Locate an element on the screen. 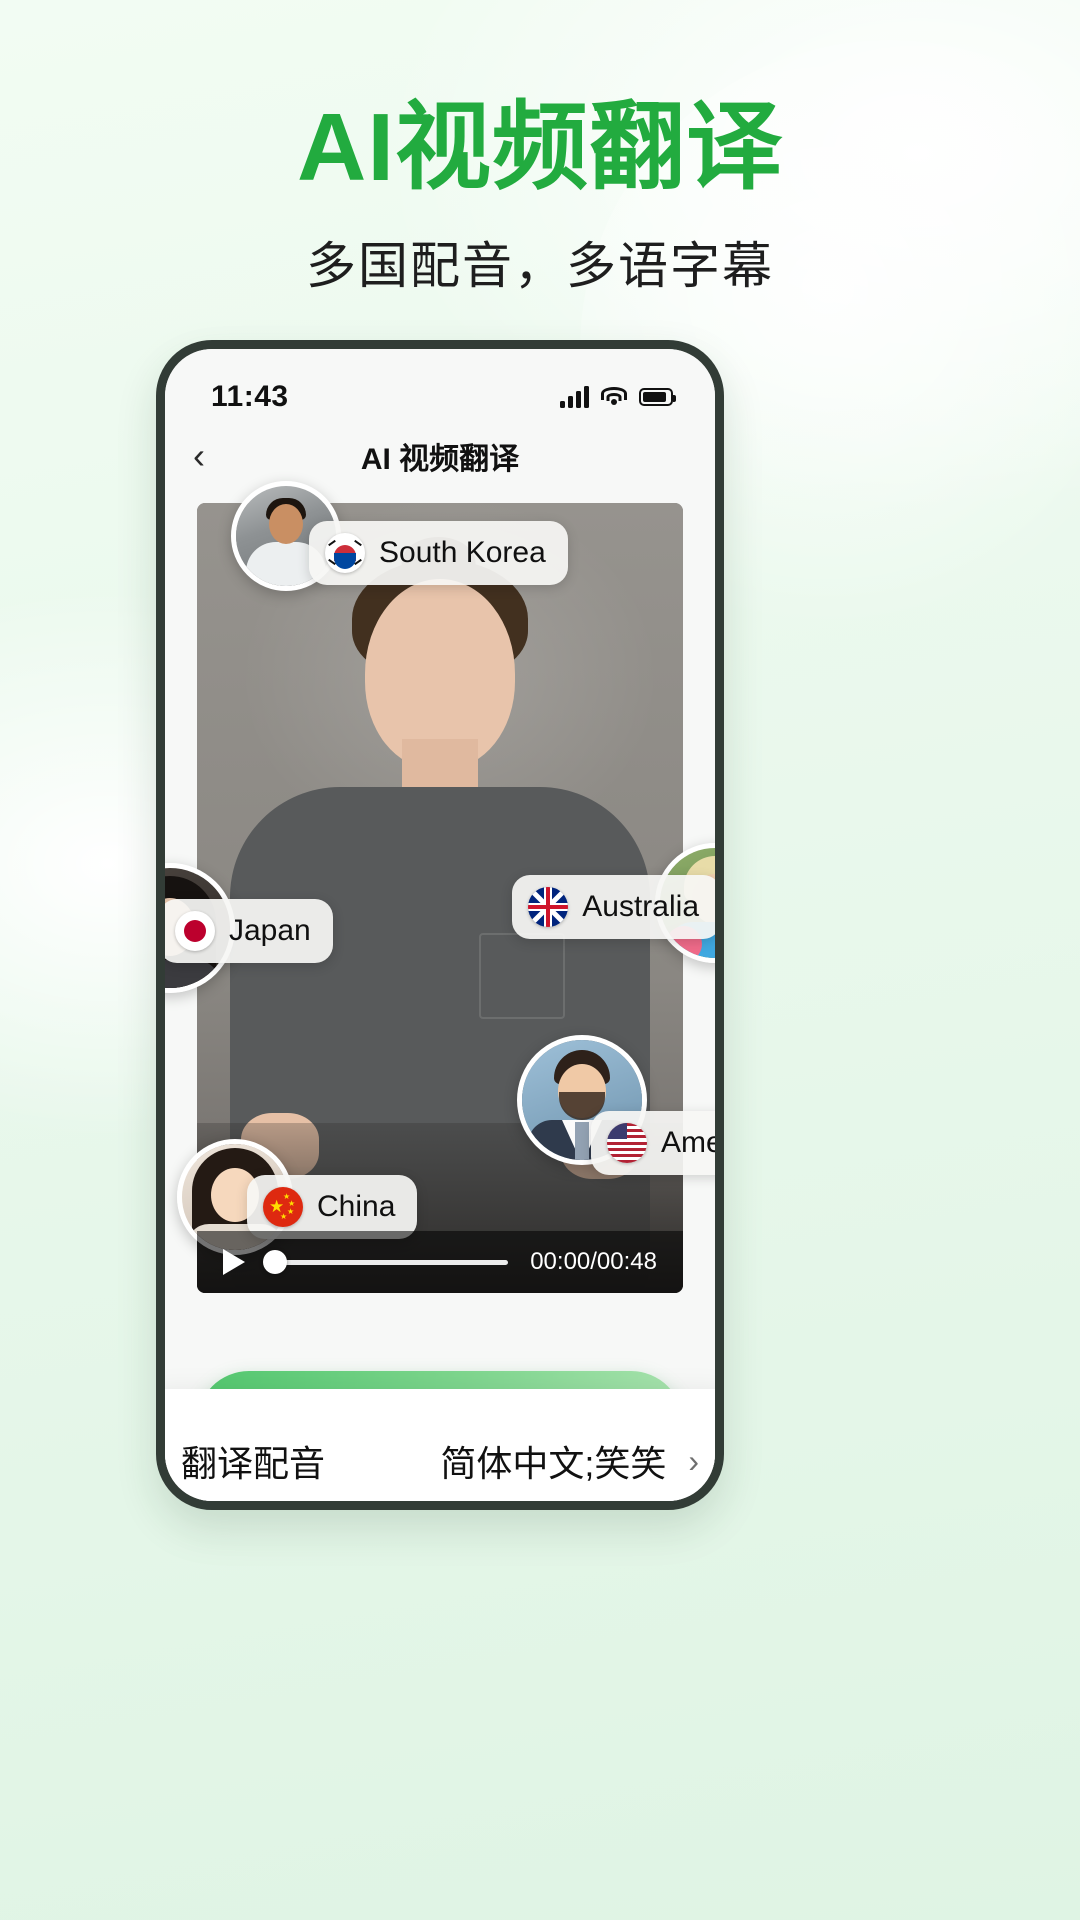  translation-dubbing-row: 翻译配音 简体中文;笑笑 › is located at coordinates (440, 1445).